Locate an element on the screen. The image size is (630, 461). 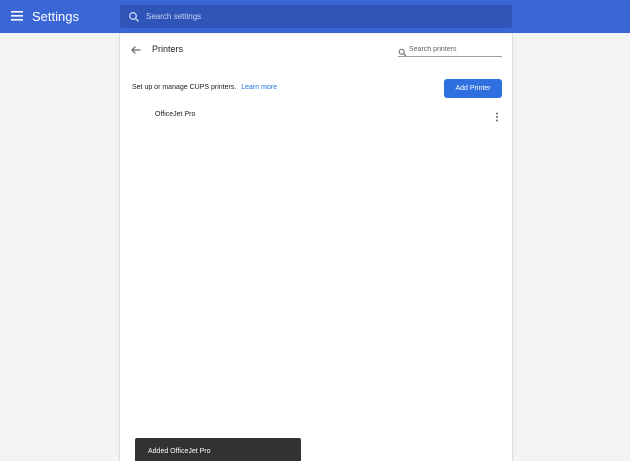
settings-search-box is located at coordinates (316, 16).